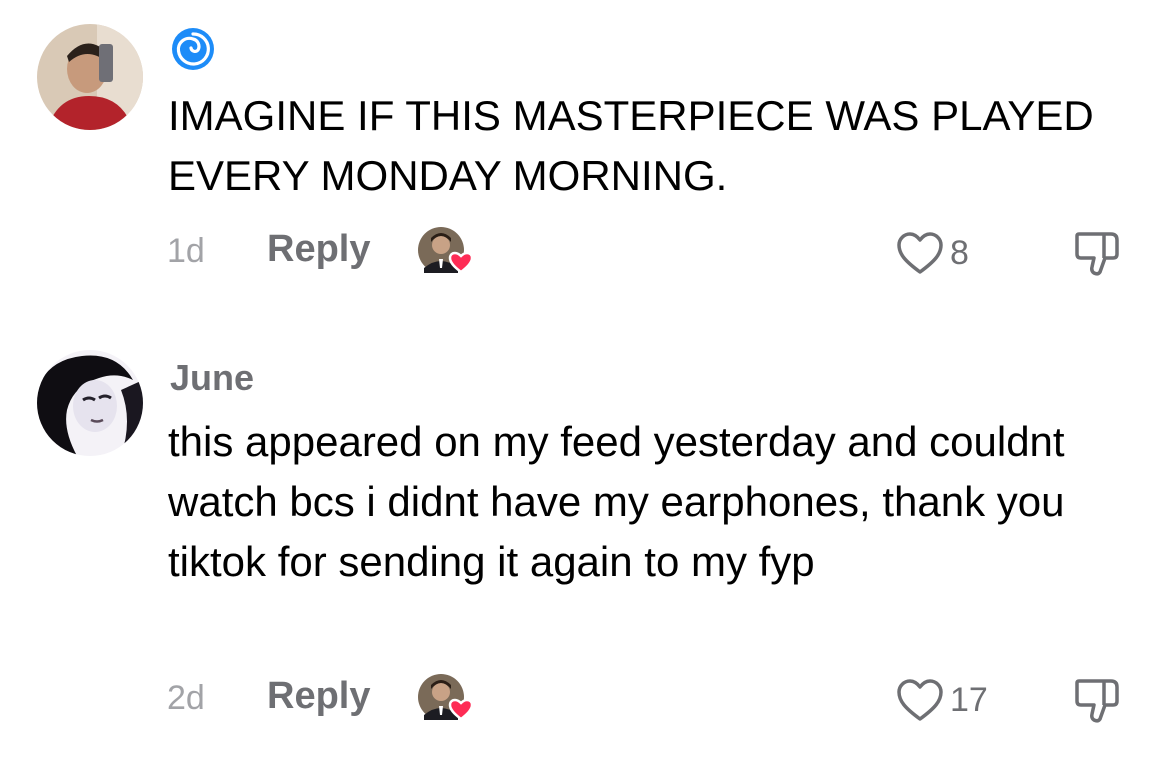 The image size is (1170, 769). Describe the element at coordinates (969, 700) in the screenshot. I see `like-count: 17` at that location.